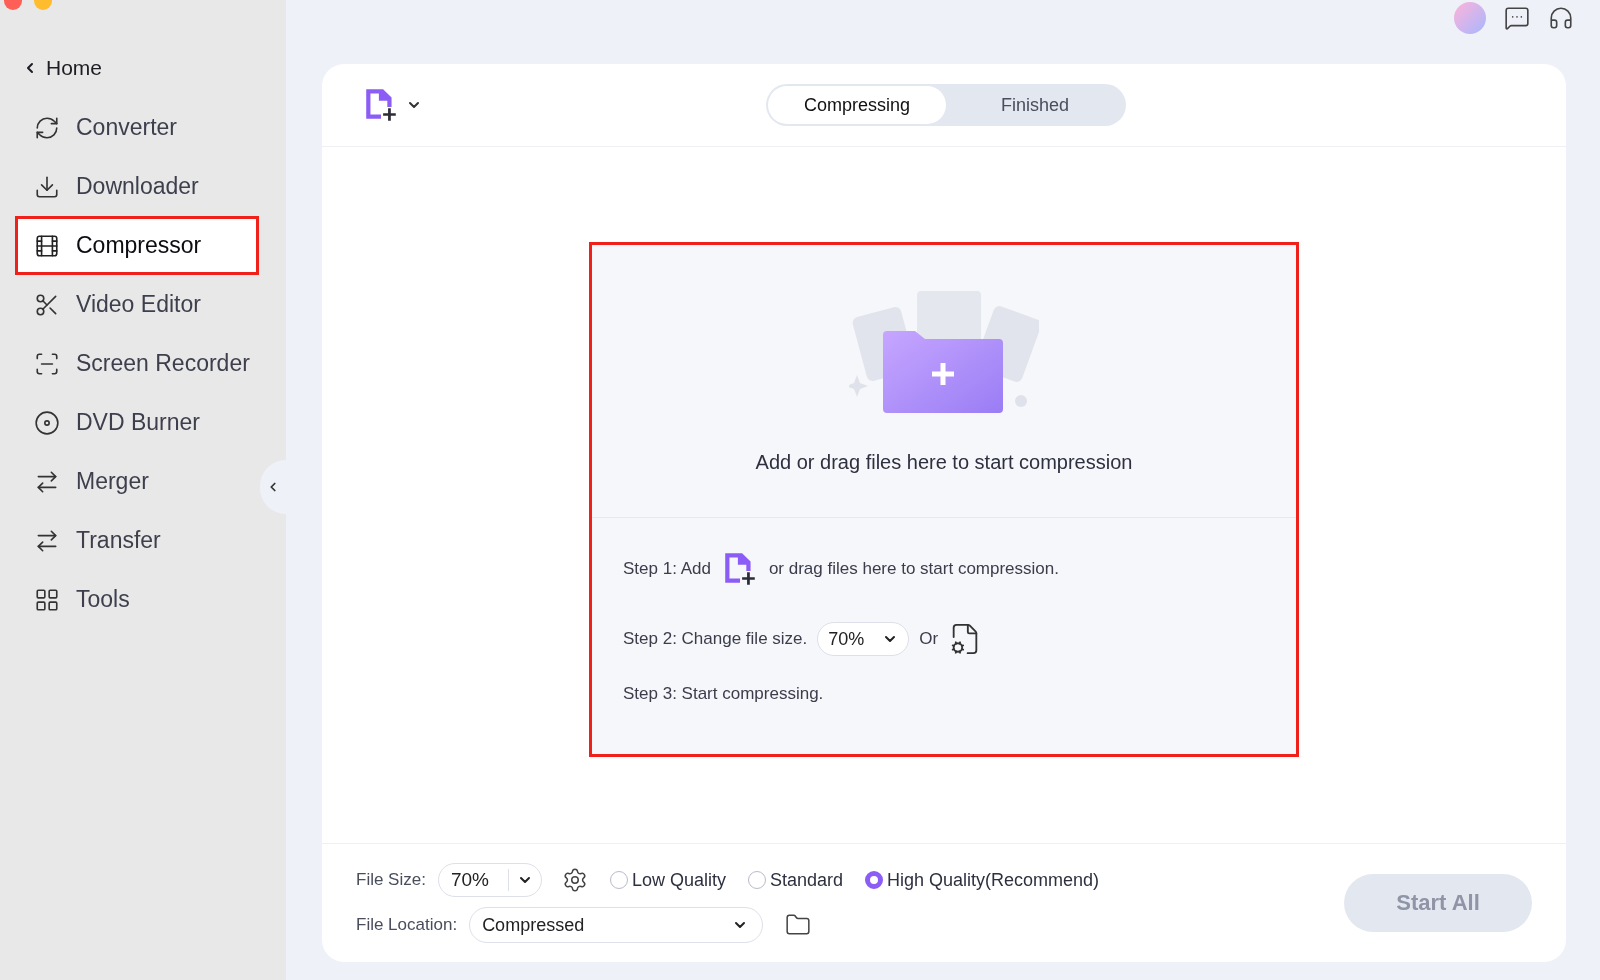  Describe the element at coordinates (982, 880) in the screenshot. I see `quality-option: High Quality(Recommend)` at that location.